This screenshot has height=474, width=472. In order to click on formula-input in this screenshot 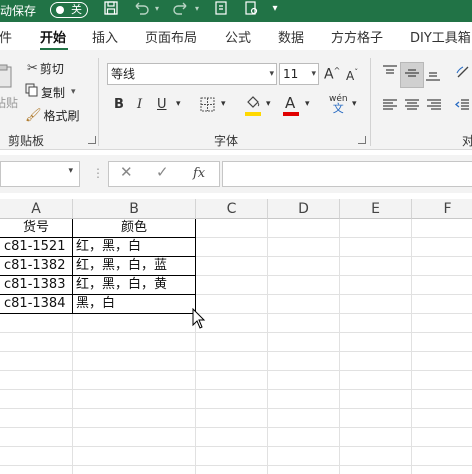, I will do `click(347, 174)`.